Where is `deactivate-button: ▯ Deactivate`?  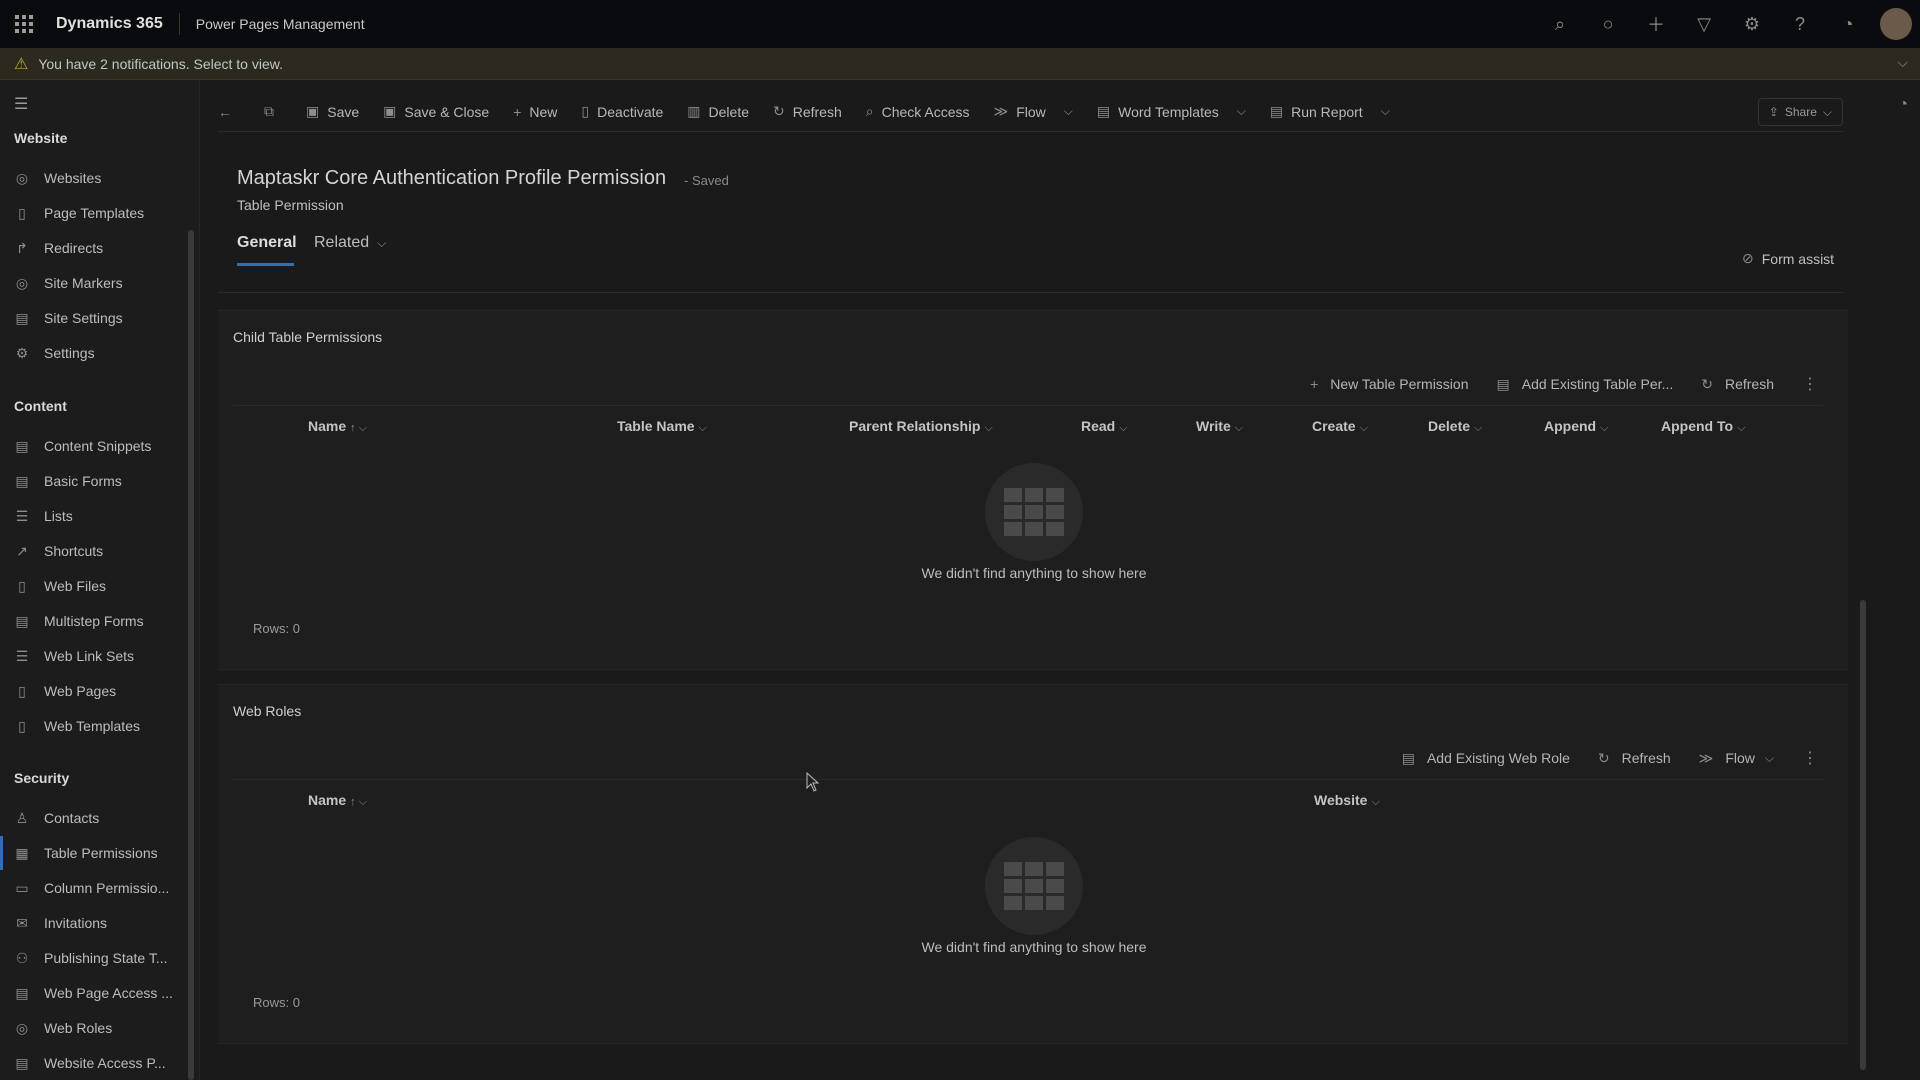 deactivate-button: ▯ Deactivate is located at coordinates (622, 111).